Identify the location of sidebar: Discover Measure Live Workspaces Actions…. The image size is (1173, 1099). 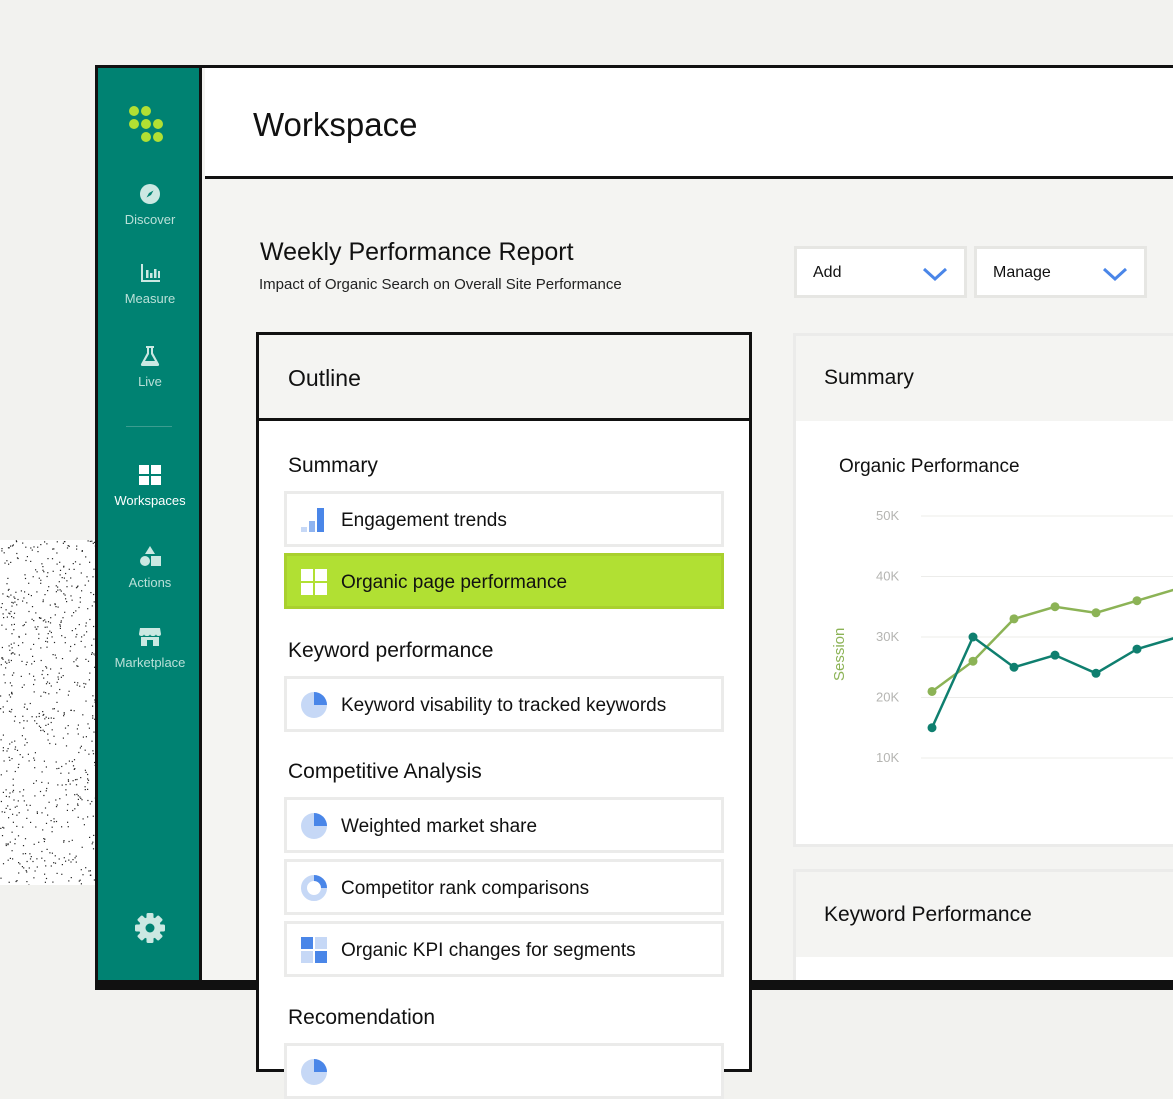
(150, 524).